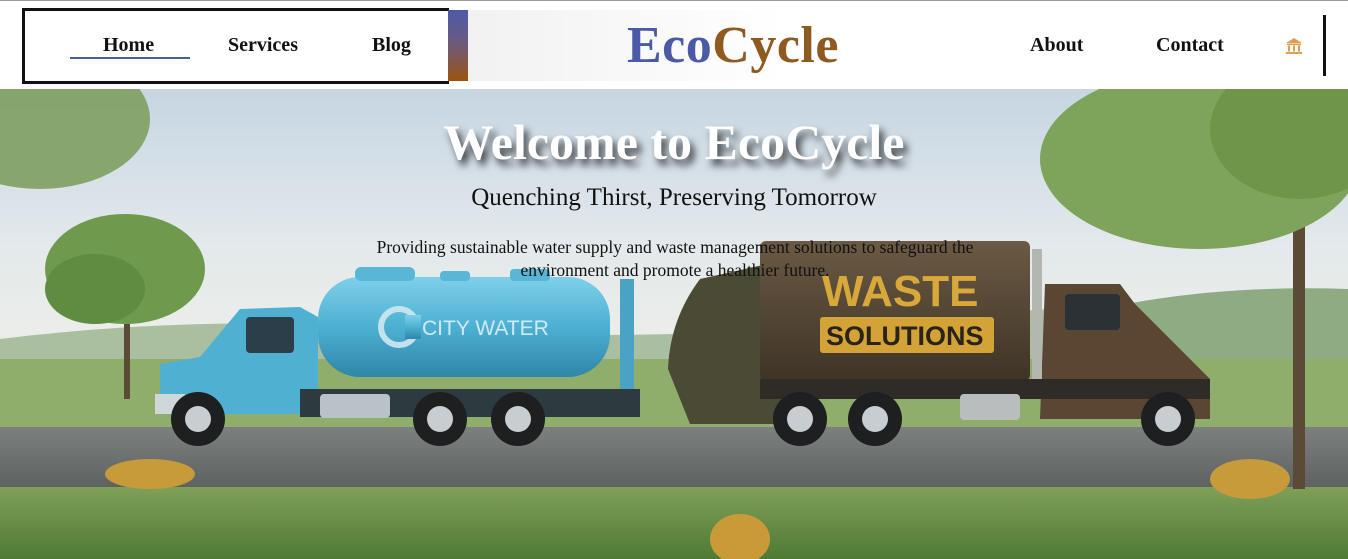  What do you see at coordinates (263, 45) in the screenshot?
I see `nav-services-link: Services` at bounding box center [263, 45].